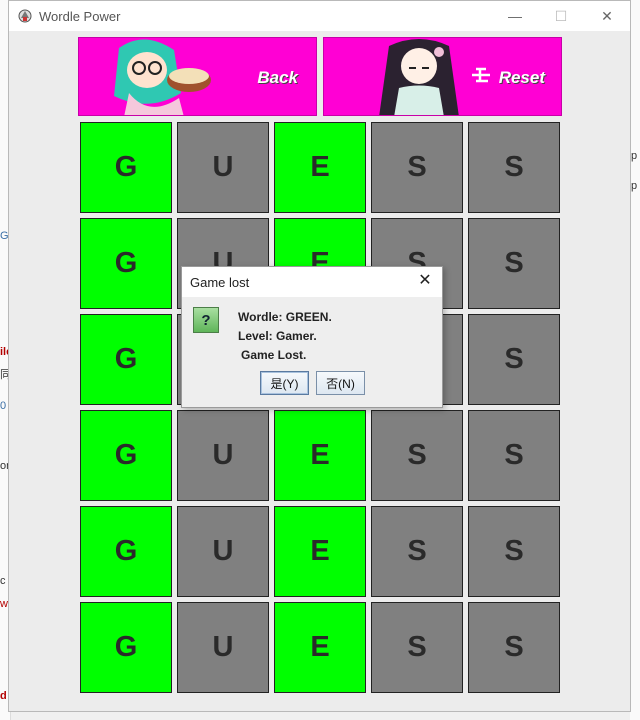  I want to click on app-icon, so click(25, 16).